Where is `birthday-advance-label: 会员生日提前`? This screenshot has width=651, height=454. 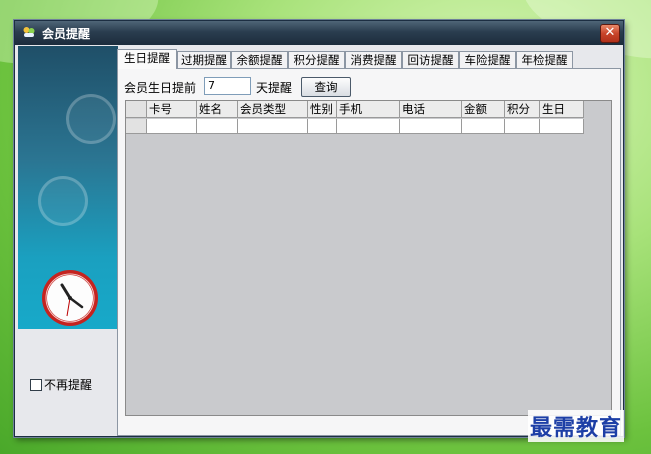 birthday-advance-label: 会员生日提前 is located at coordinates (160, 88).